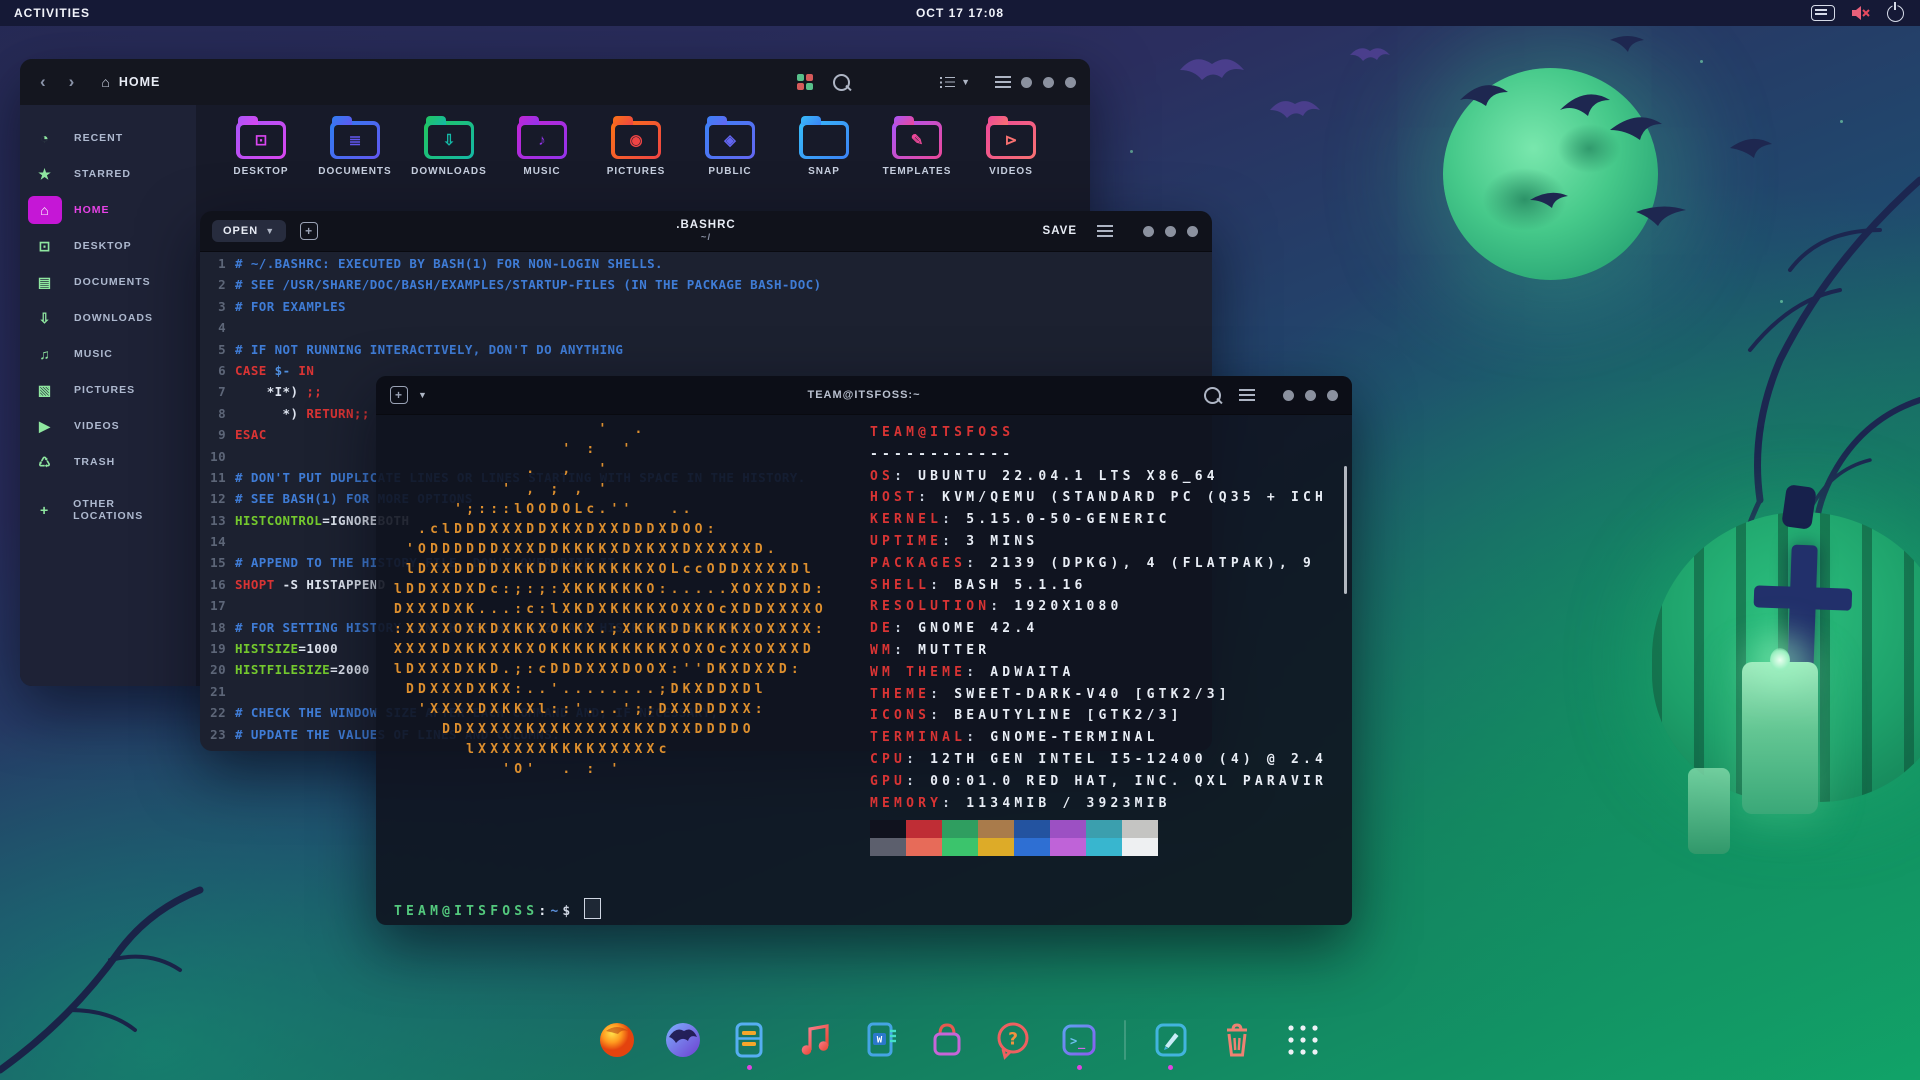  I want to click on small-candle, so click(1709, 811).